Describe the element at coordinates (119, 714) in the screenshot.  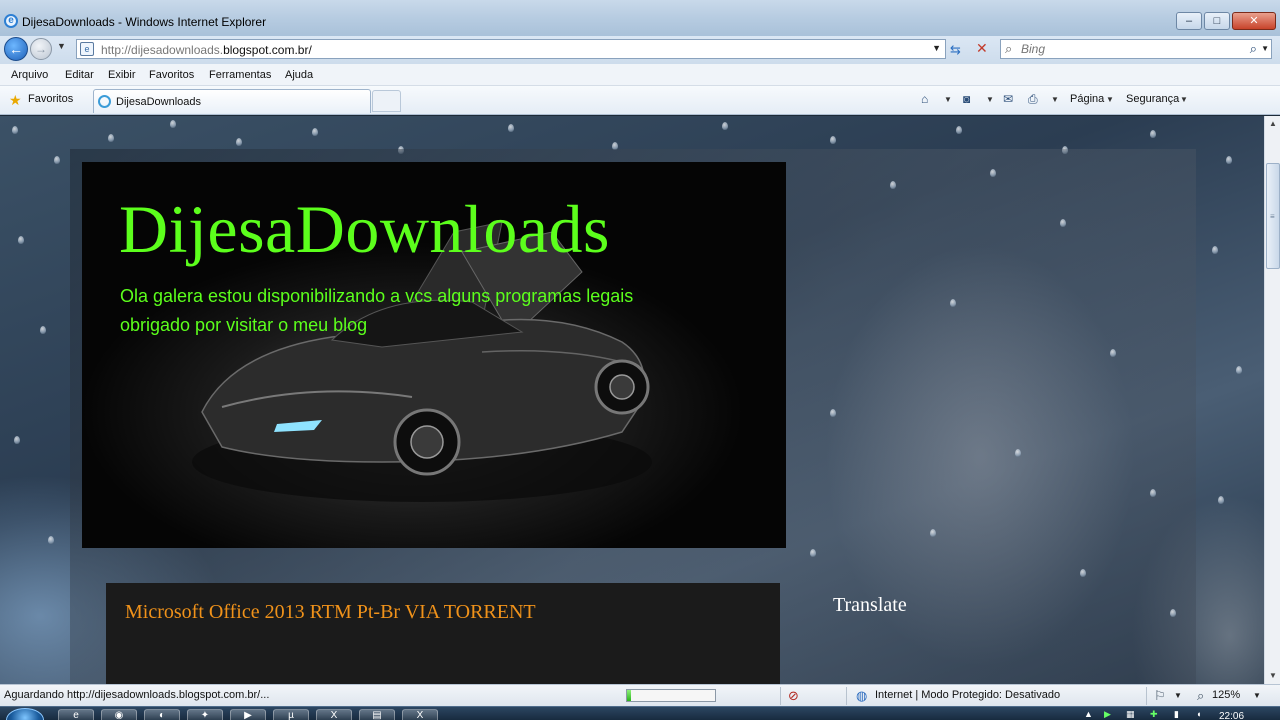
I see `taskbar-chrome-button: ◉` at that location.